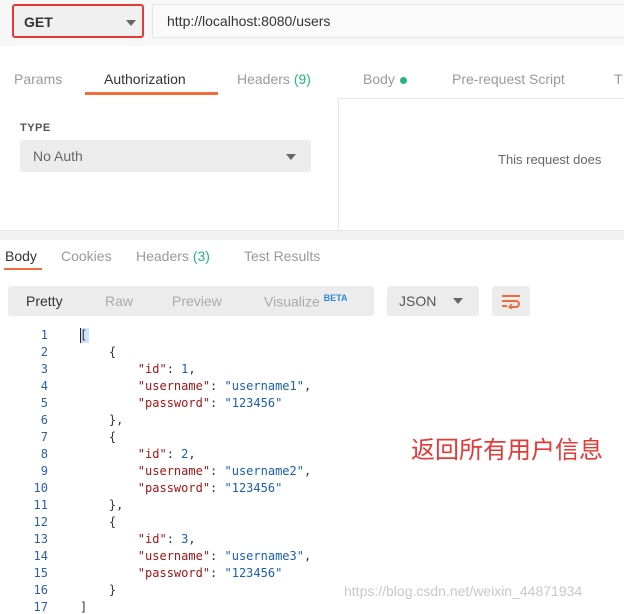 This screenshot has width=624, height=614. Describe the element at coordinates (379, 79) in the screenshot. I see `tab-body-label: Body` at that location.